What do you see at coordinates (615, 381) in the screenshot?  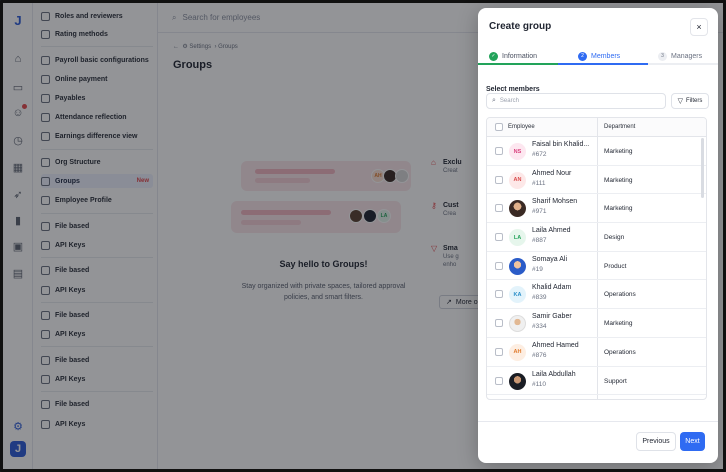 I see `employee-department: Support` at bounding box center [615, 381].